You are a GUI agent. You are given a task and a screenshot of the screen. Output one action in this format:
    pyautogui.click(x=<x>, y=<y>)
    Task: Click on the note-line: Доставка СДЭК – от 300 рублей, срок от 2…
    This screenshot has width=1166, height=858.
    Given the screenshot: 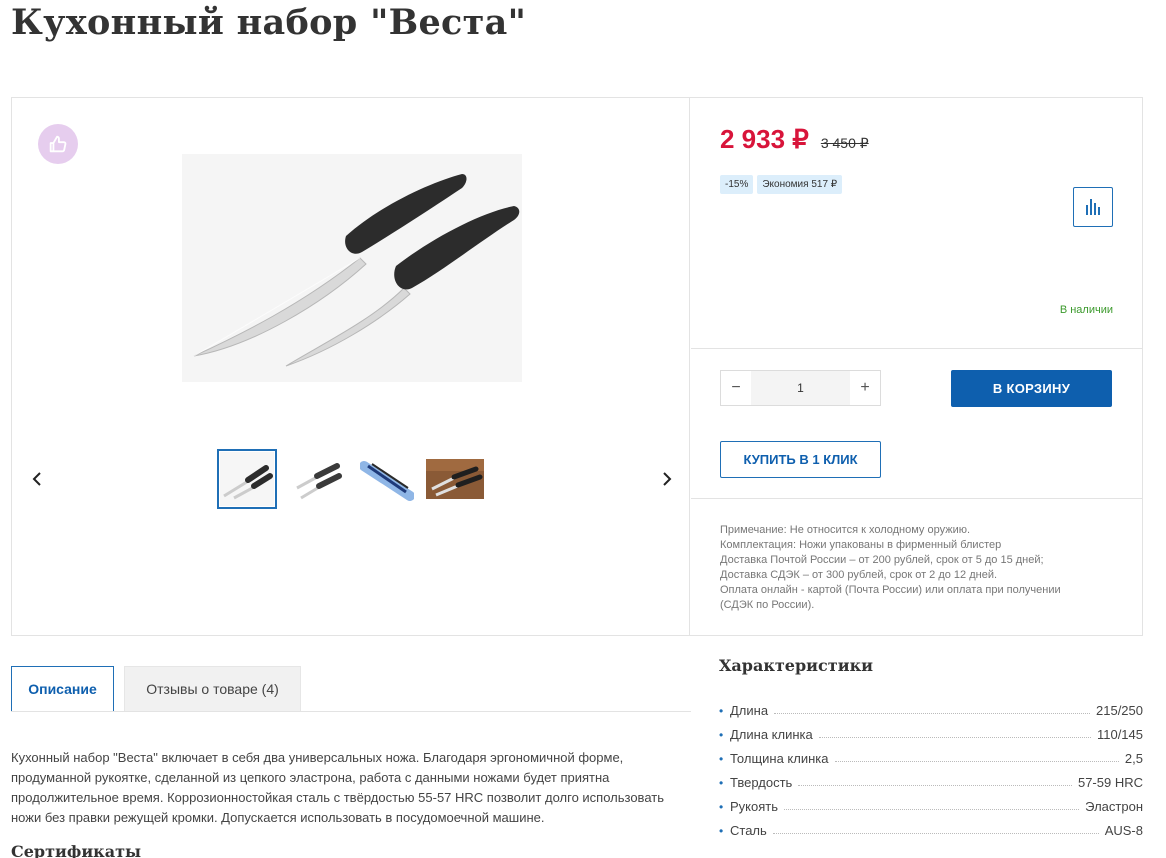 What is the action you would take?
    pyautogui.click(x=859, y=575)
    